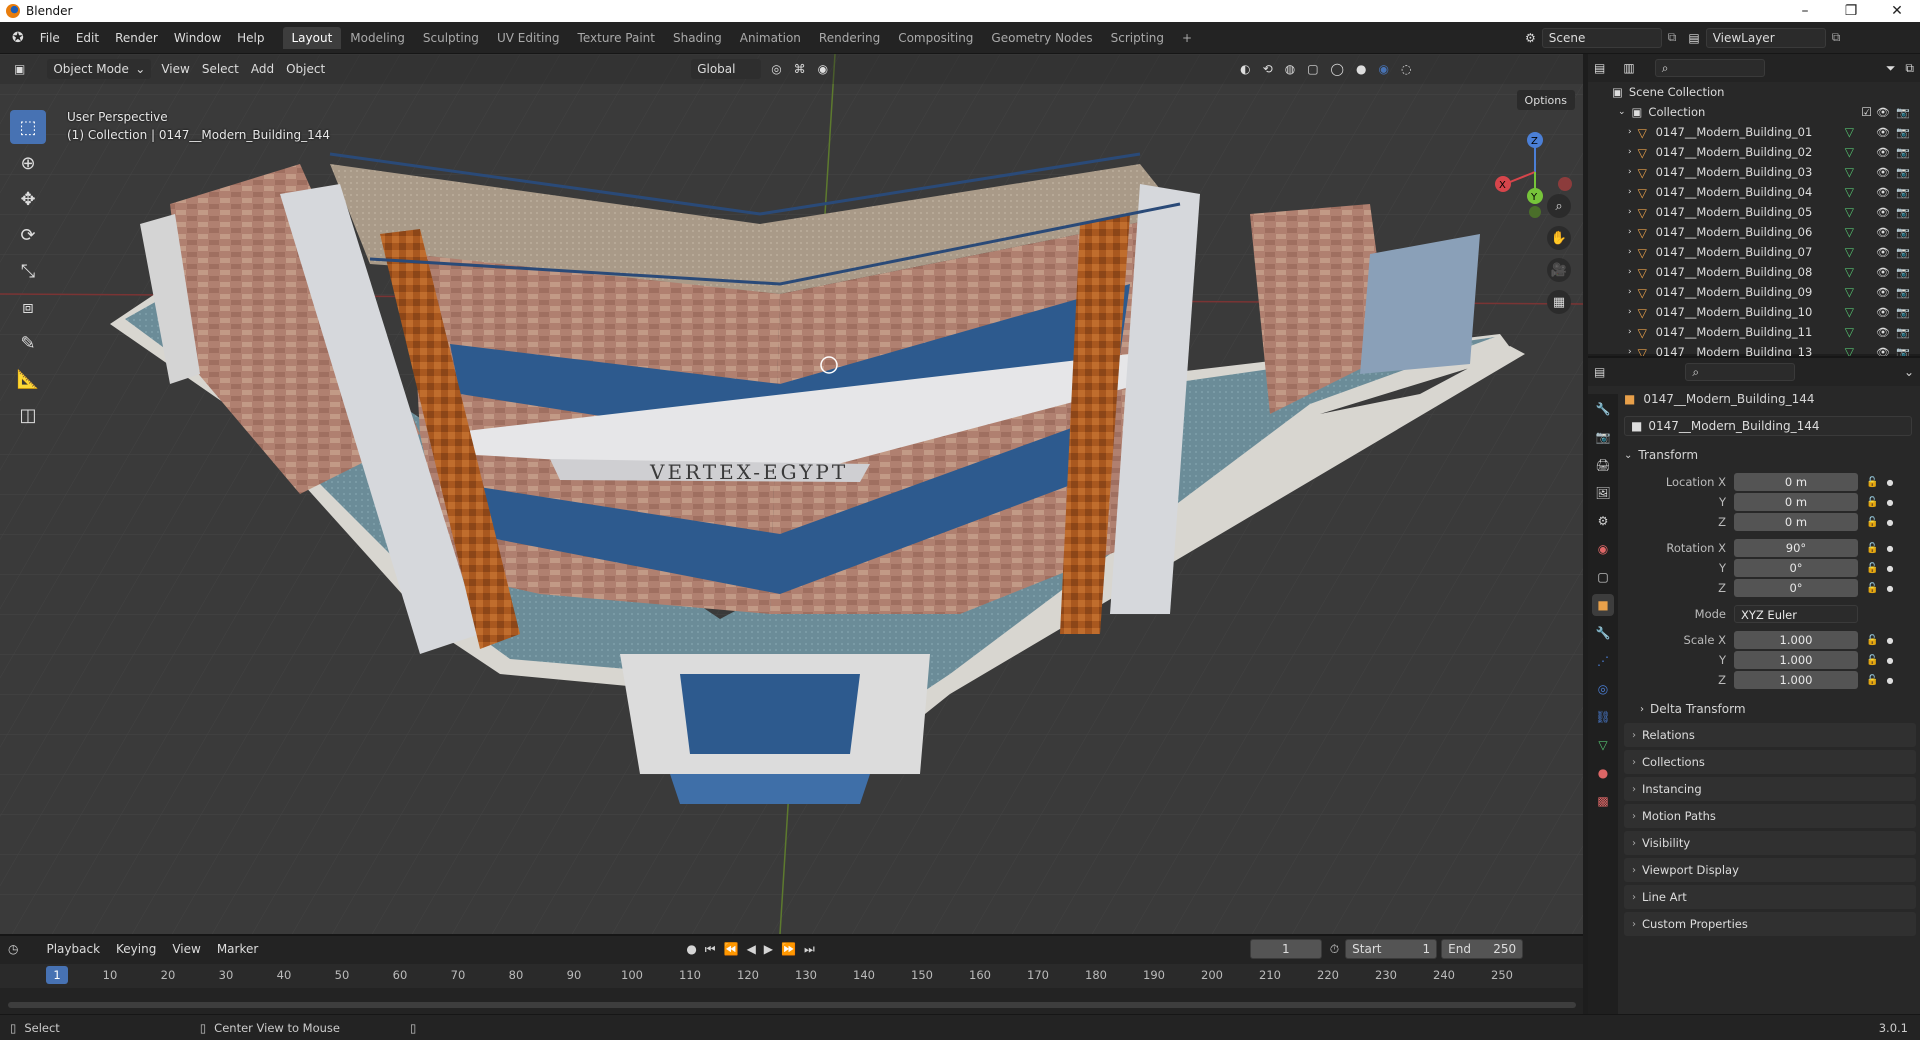 The image size is (1920, 1040). What do you see at coordinates (1622, 112) in the screenshot?
I see `expand-icon: ⌄` at bounding box center [1622, 112].